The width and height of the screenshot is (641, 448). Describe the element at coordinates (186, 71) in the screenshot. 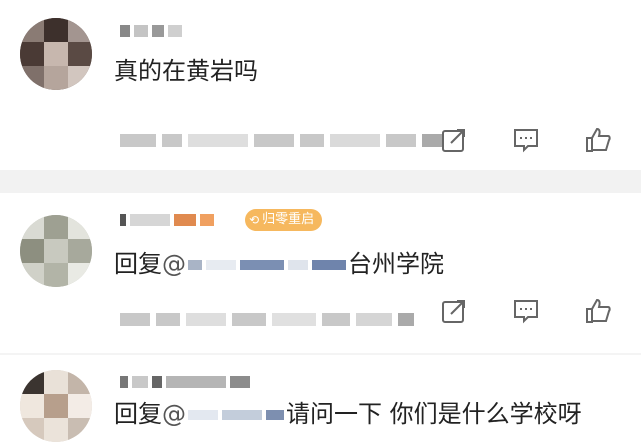

I see `comment-text: 真的在黄岩吗` at that location.